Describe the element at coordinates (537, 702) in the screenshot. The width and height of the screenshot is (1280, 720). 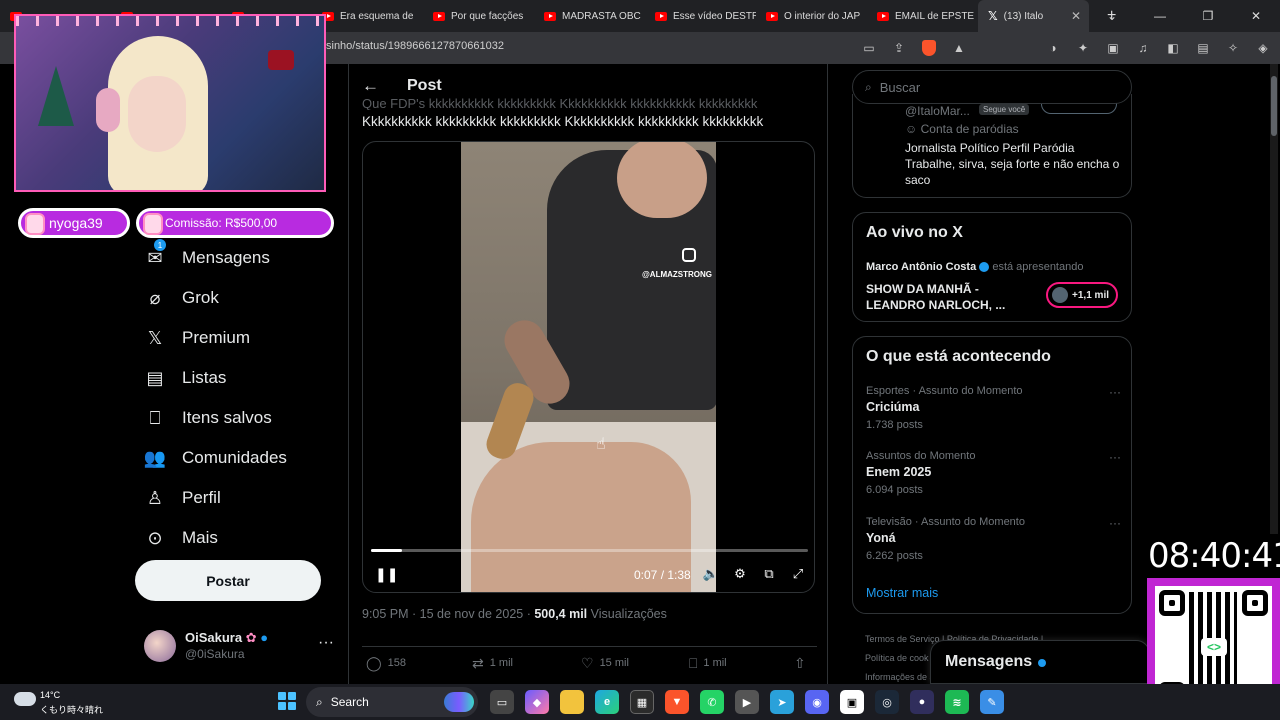
I see `copilot-icon: ◆` at that location.